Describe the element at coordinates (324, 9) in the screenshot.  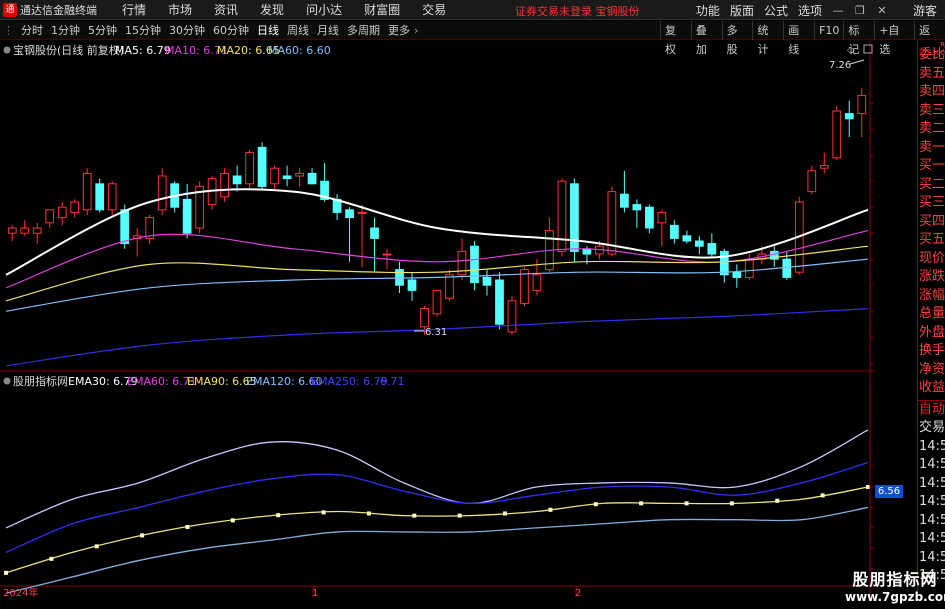
I see `menu-item-wenxiaoda: 问小达` at that location.